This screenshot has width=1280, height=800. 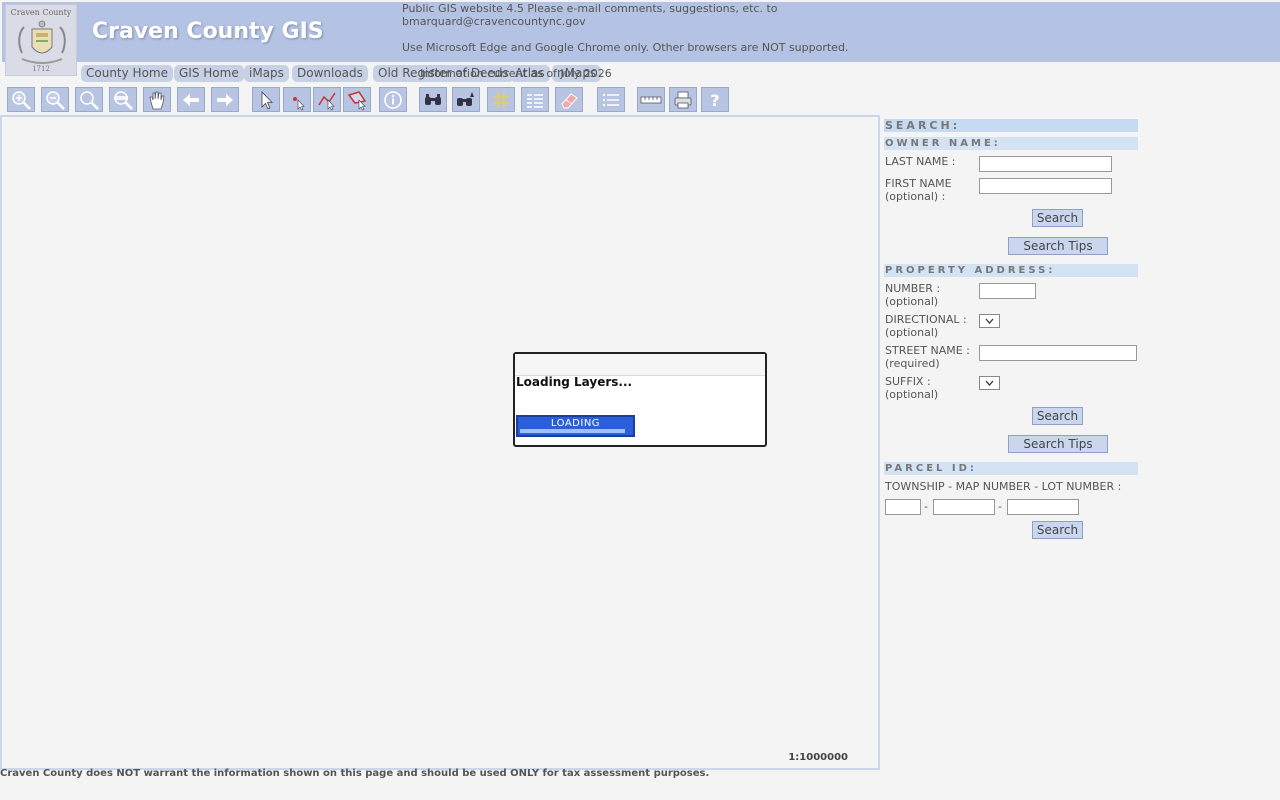 I want to click on number-label-text: NUMBER :, so click(x=913, y=288).